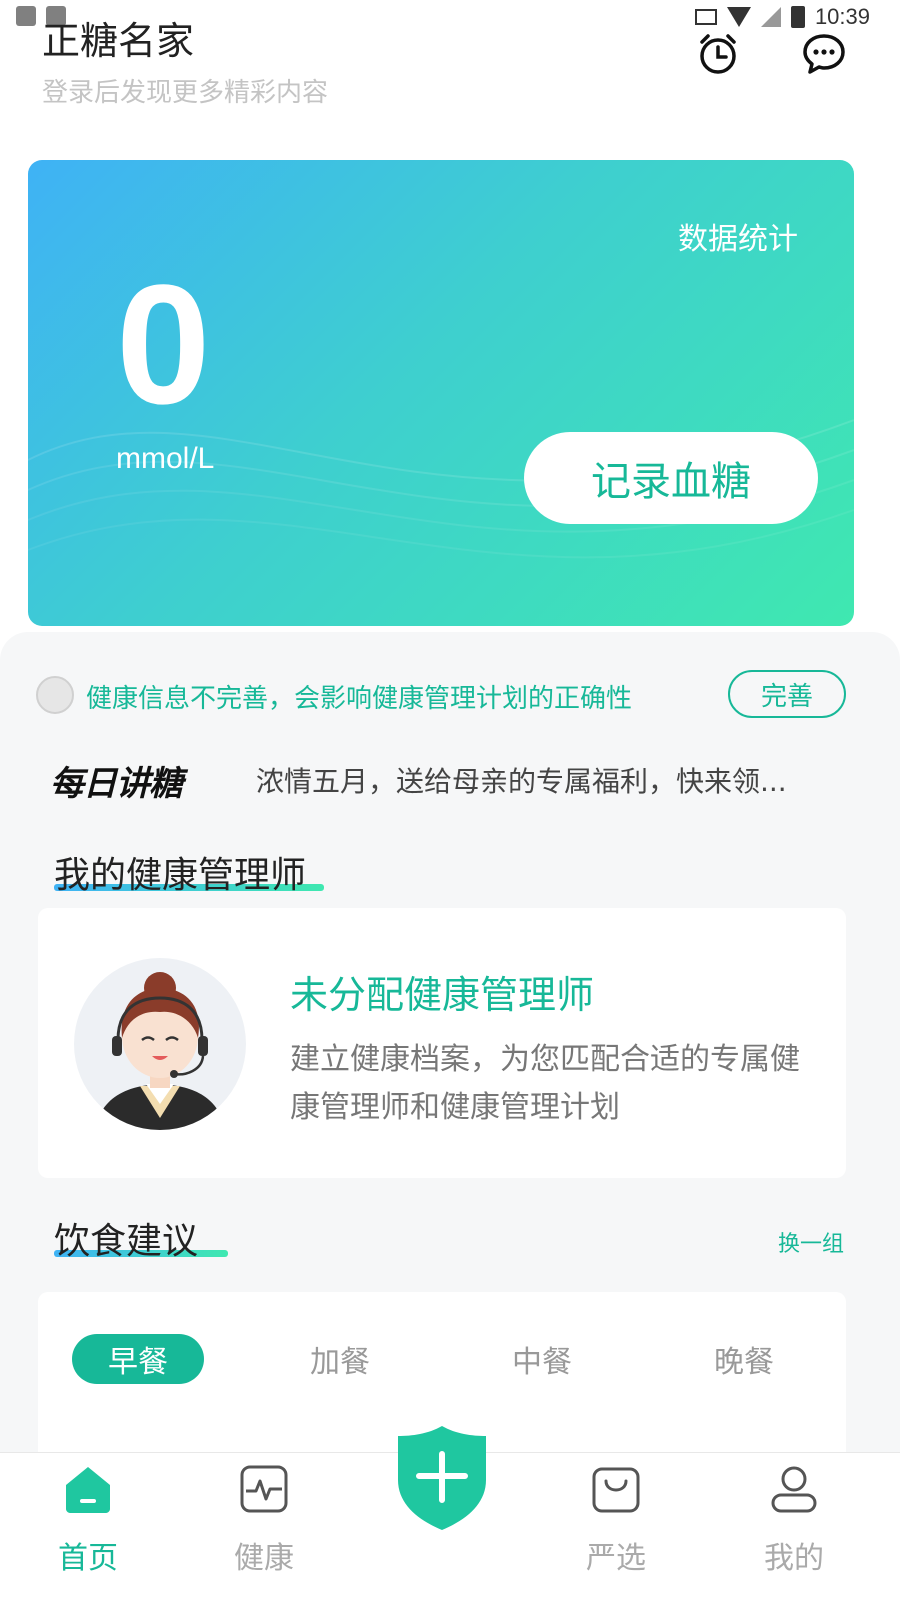 The width and height of the screenshot is (900, 1600). What do you see at coordinates (340, 1359) in the screenshot?
I see `meal-tab-snack: 加餐` at bounding box center [340, 1359].